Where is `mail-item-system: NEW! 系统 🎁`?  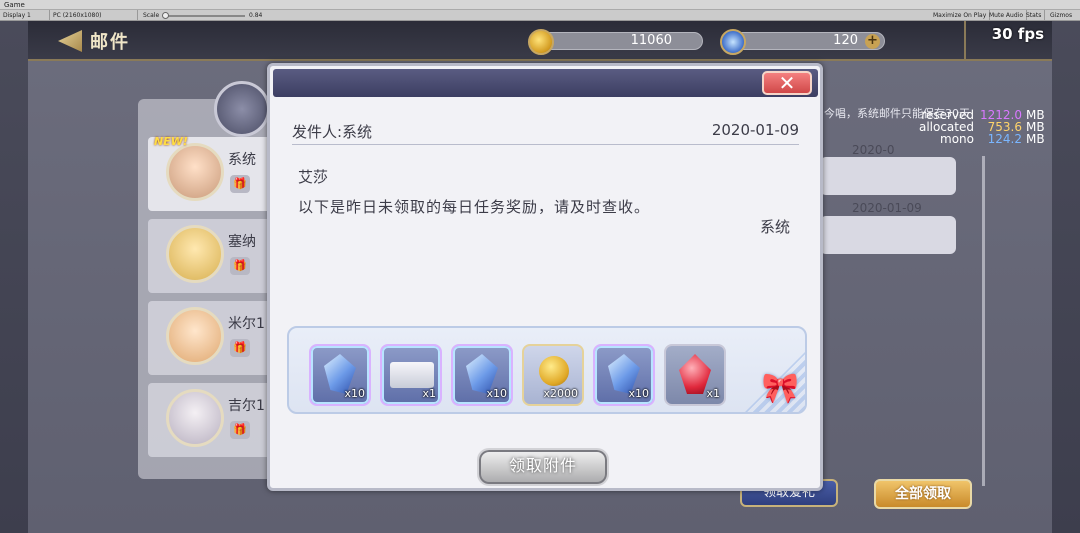
mail-item-system: NEW! 系统 🎁 is located at coordinates (213, 173).